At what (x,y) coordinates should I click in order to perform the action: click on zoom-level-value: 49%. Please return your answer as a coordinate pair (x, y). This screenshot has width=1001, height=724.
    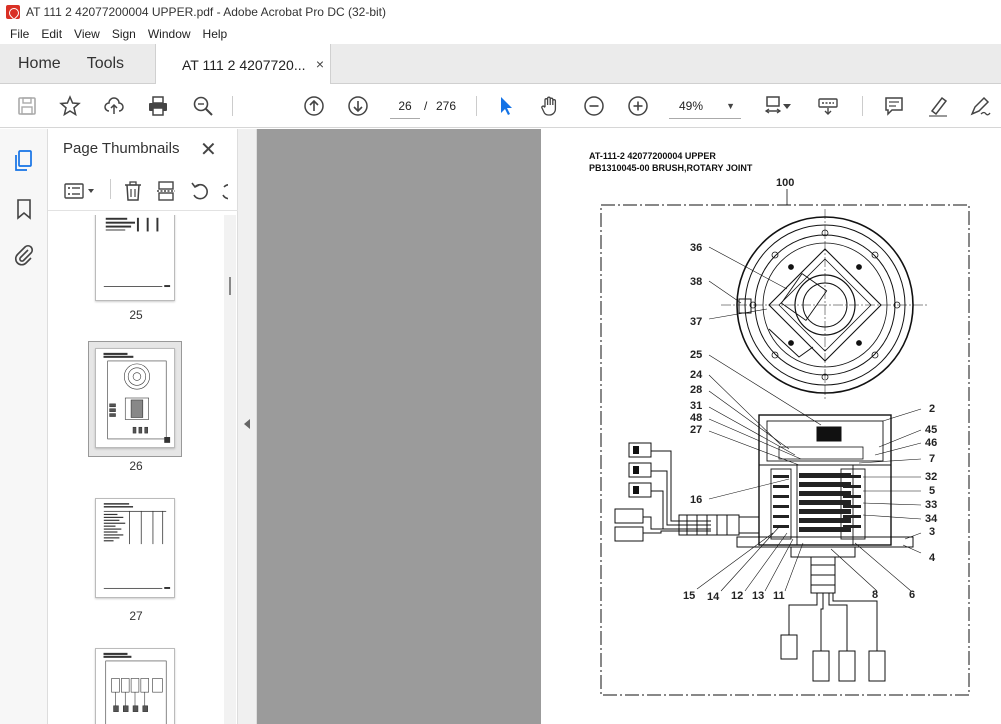
    Looking at the image, I should click on (691, 106).